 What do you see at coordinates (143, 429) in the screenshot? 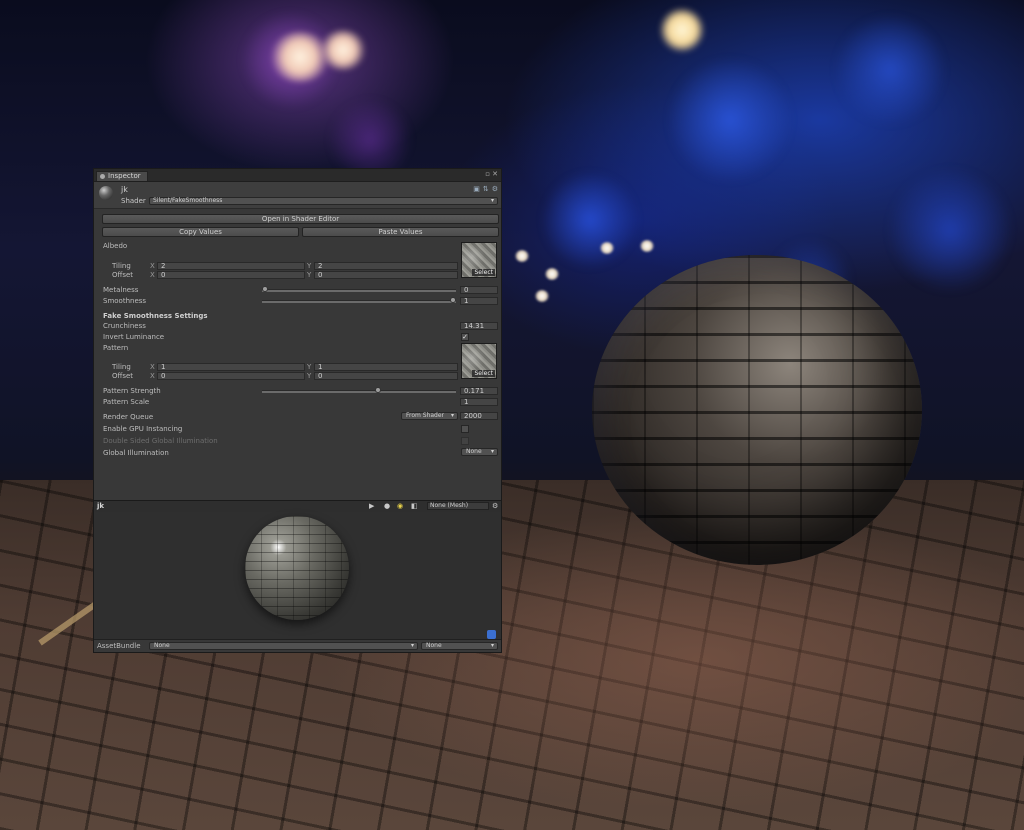
I see `gpu-instancing-label: Enable GPU Instancing` at bounding box center [143, 429].